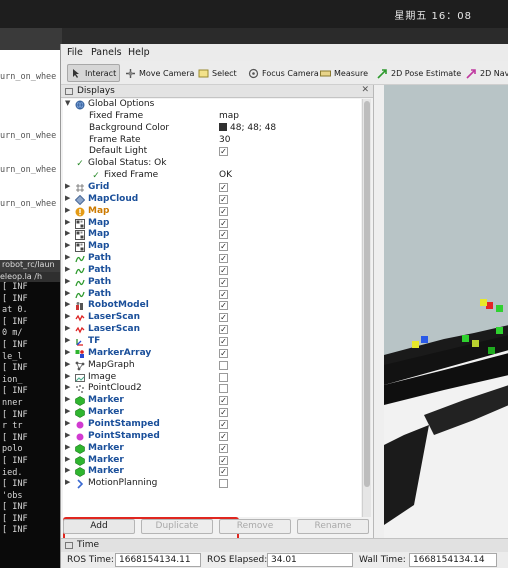 This screenshot has height=568, width=508. What do you see at coordinates (310, 560) in the screenshot?
I see `ros-elapsed-field: 34.01` at bounding box center [310, 560].